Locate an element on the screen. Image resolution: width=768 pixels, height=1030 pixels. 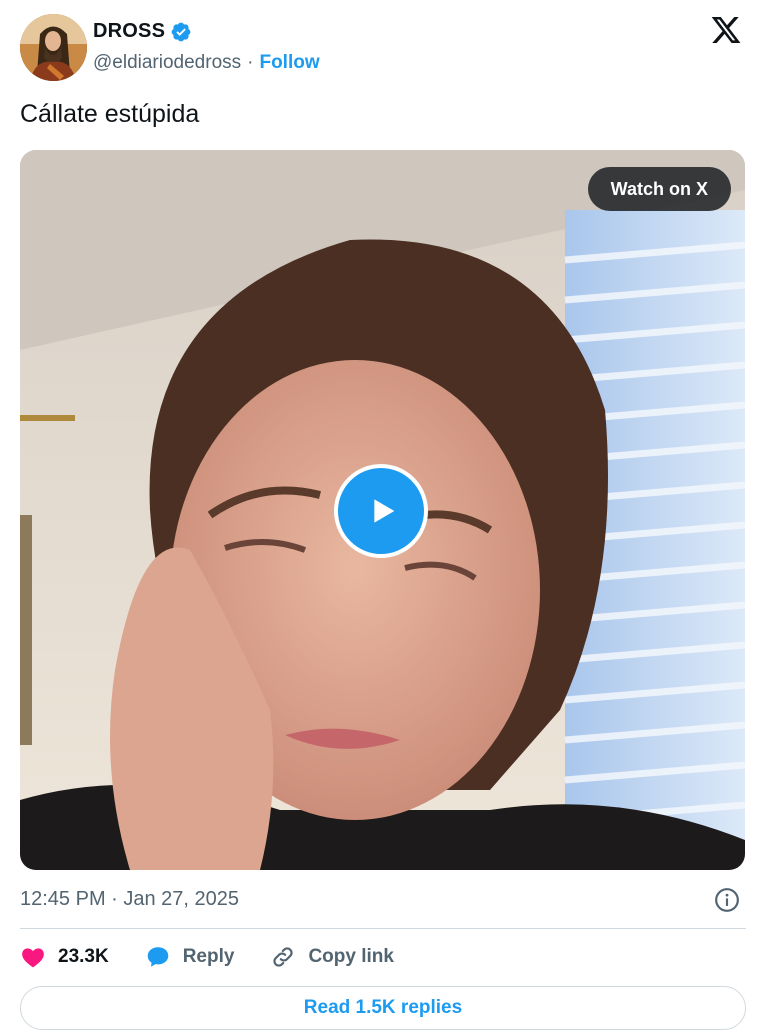
verified-badge-icon is located at coordinates (181, 31).